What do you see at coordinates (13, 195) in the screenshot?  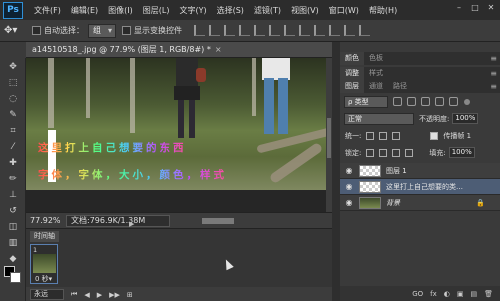 I see `clone-stamp-tool-icon: ⊥` at bounding box center [13, 195].